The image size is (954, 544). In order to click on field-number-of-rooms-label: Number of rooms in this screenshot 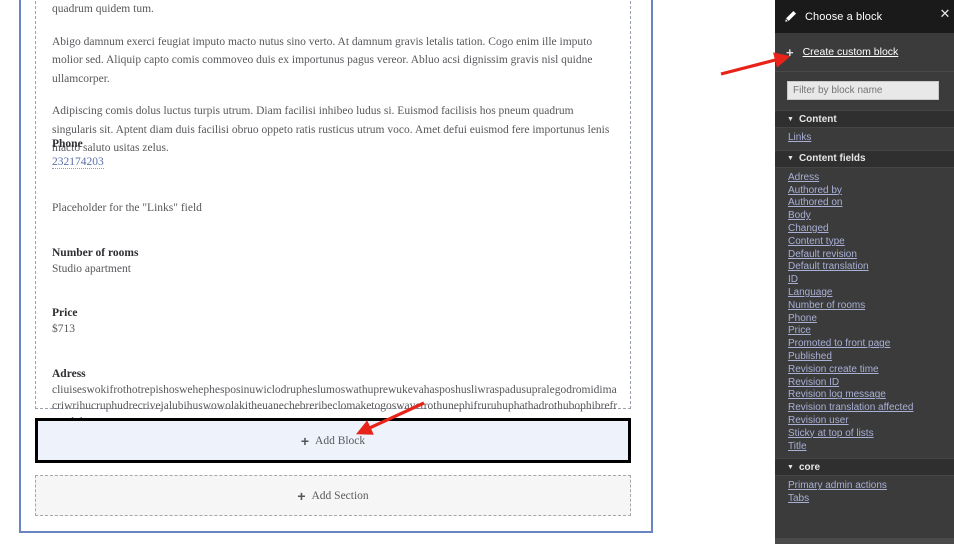, I will do `click(95, 253)`.